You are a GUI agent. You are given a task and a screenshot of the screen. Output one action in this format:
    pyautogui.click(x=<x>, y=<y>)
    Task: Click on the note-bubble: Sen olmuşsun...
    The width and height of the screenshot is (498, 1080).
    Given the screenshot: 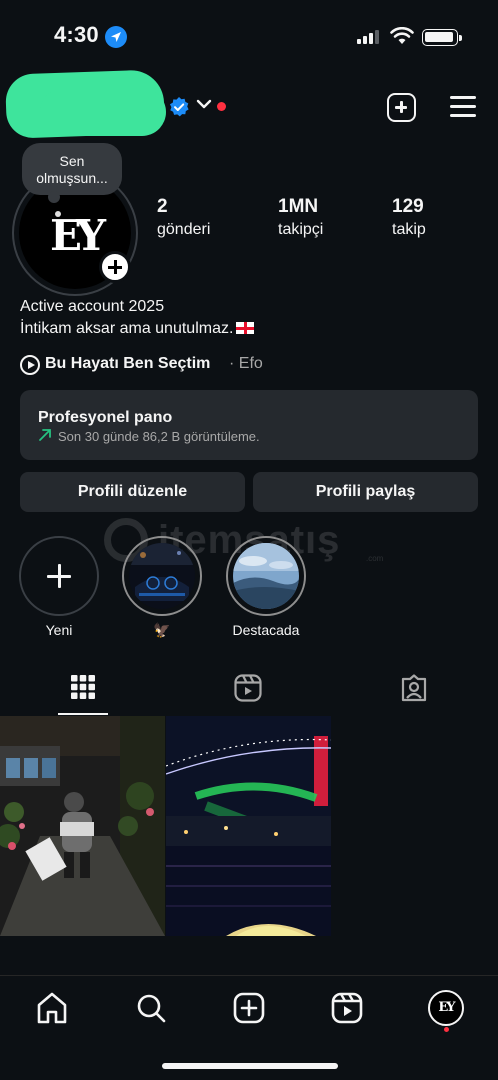 What is the action you would take?
    pyautogui.click(x=72, y=173)
    